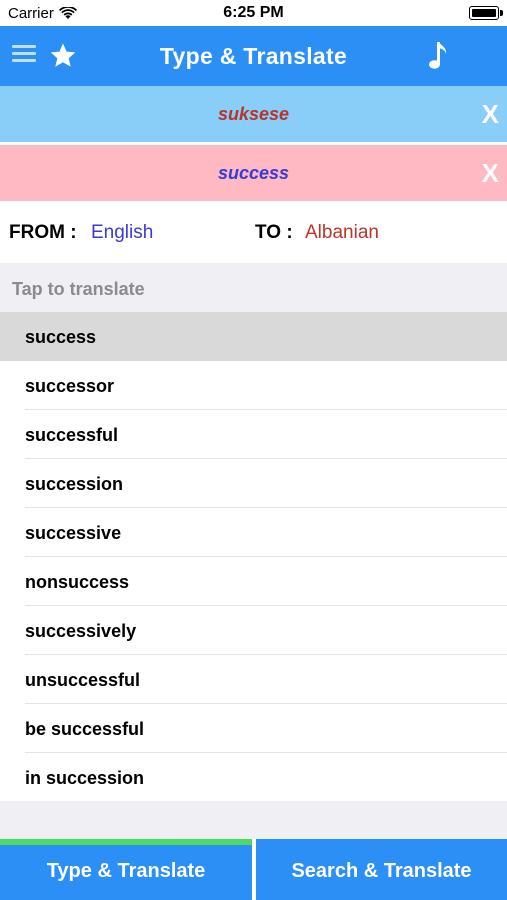 Image resolution: width=507 pixels, height=900 pixels. What do you see at coordinates (342, 233) in the screenshot?
I see `to-language: Albanian` at bounding box center [342, 233].